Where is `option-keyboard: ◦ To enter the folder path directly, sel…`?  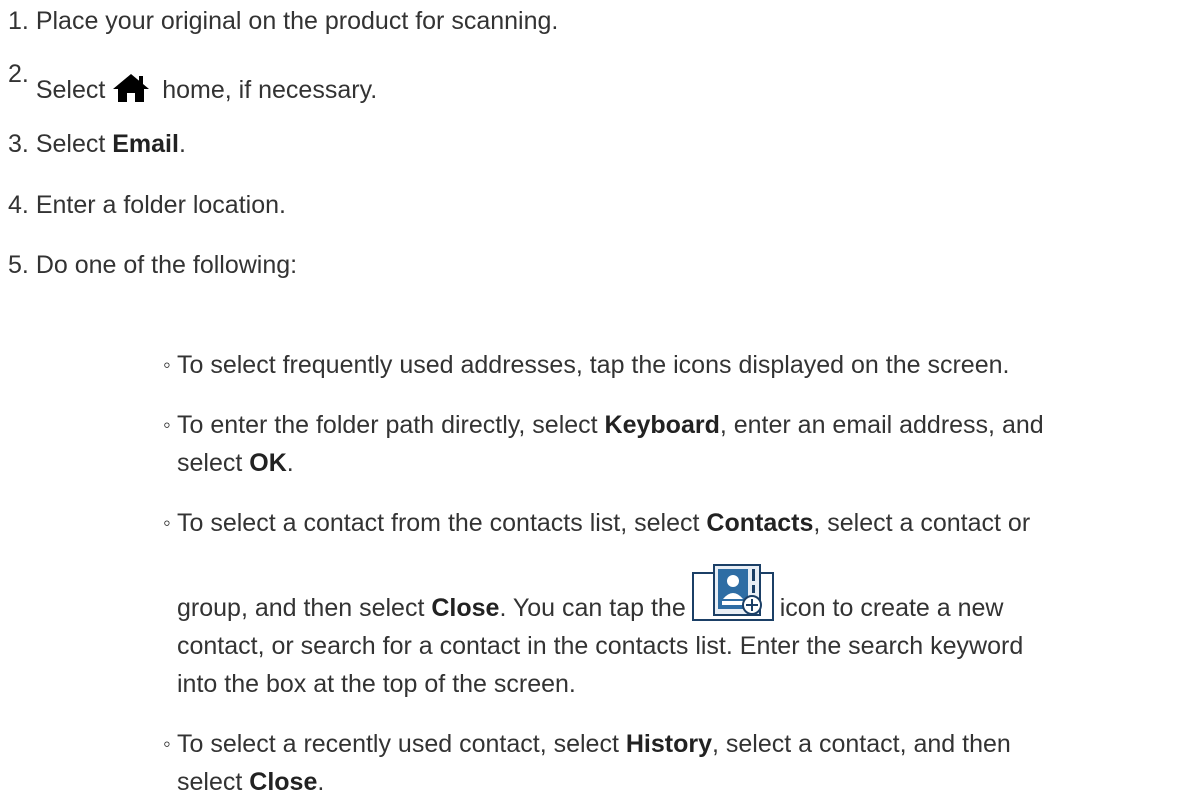
option-keyboard: ◦ To enter the folder path directly, sel… is located at coordinates (678, 444).